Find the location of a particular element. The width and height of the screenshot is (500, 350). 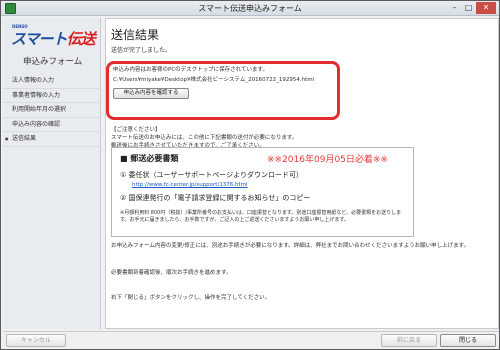

logo: DENSO スマート伝送 is located at coordinates (51, 36).